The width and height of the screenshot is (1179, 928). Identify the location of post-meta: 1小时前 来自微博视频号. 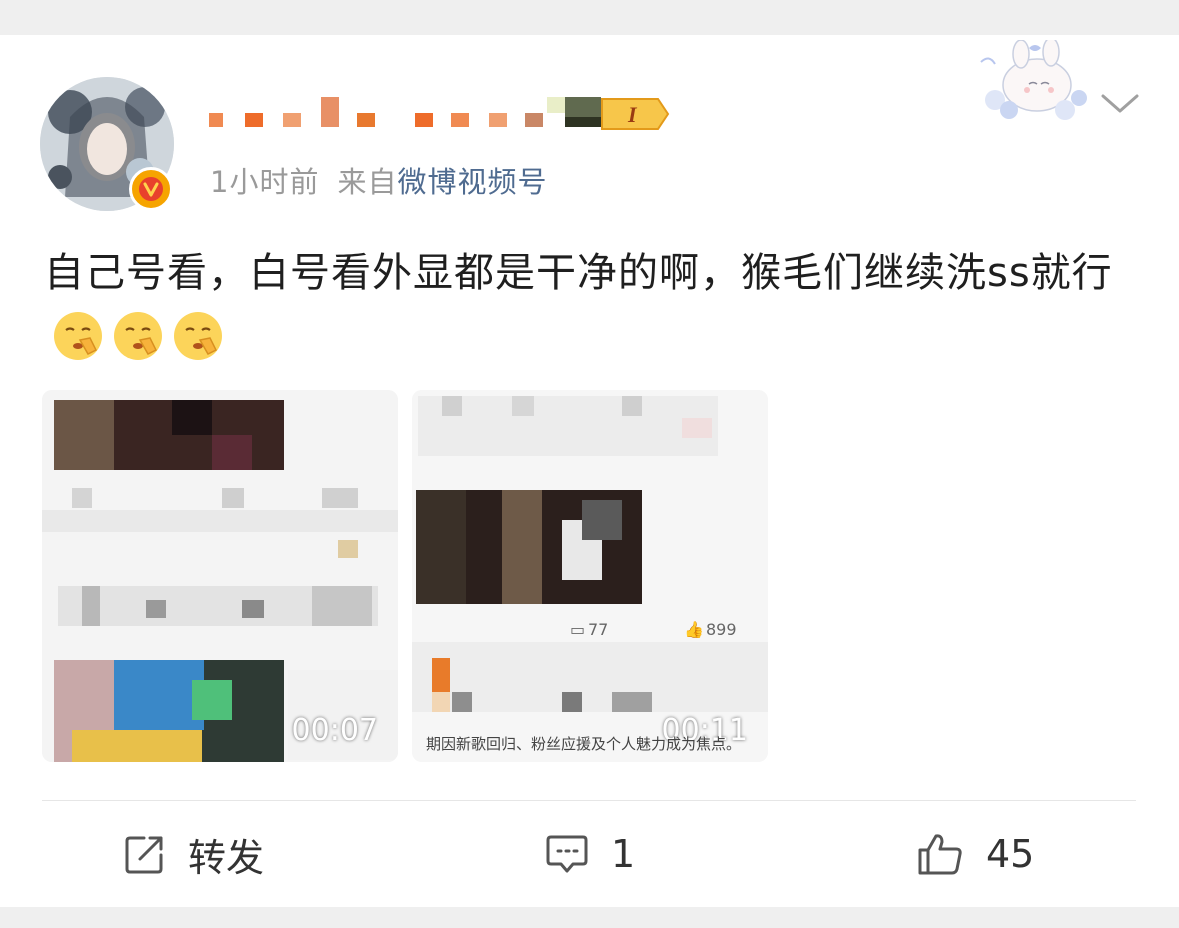
(378, 180).